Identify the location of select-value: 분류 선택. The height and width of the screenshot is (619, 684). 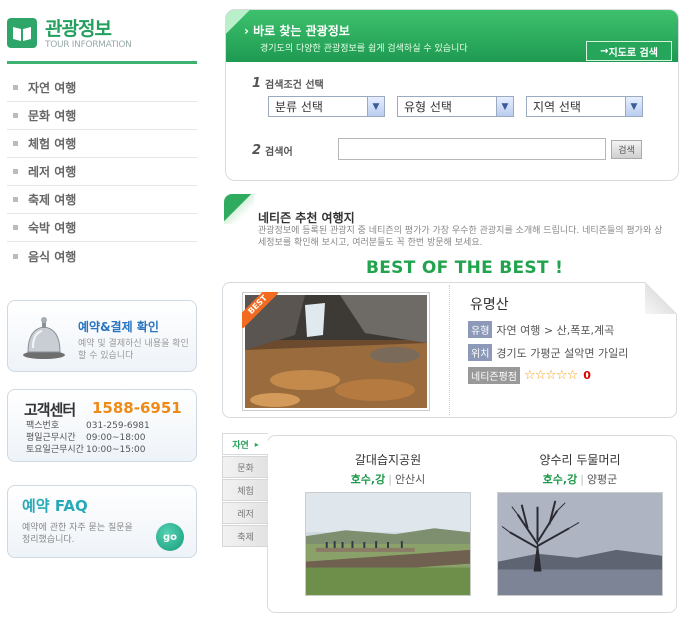
(299, 107).